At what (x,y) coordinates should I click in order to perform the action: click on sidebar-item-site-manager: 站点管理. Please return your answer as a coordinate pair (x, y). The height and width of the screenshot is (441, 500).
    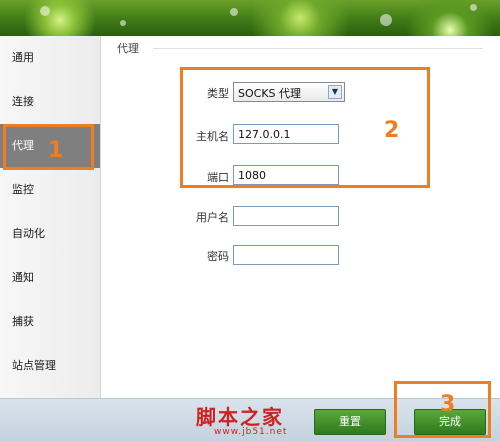
    Looking at the image, I should click on (50, 366).